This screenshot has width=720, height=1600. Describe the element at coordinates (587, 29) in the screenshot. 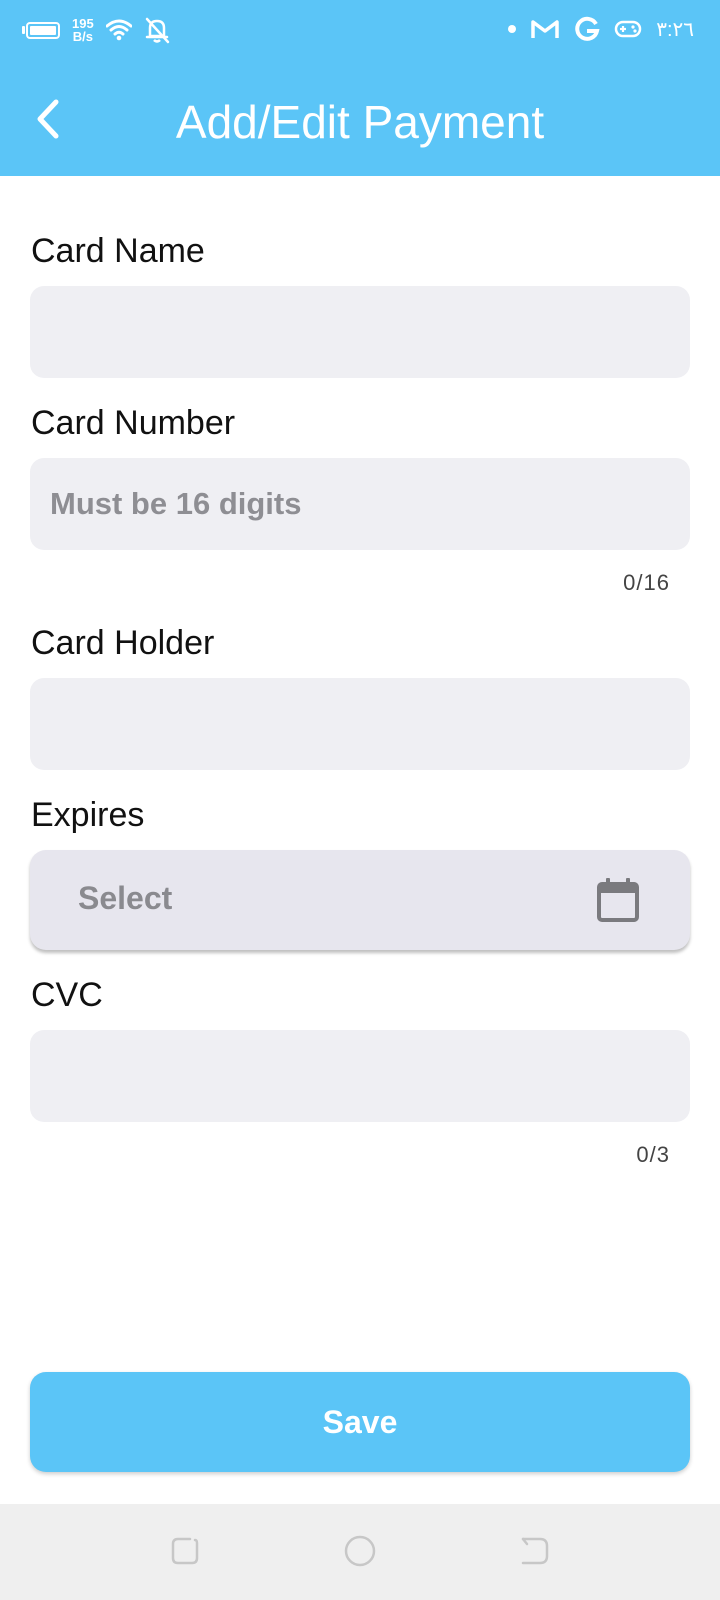

I see `google-icon` at that location.